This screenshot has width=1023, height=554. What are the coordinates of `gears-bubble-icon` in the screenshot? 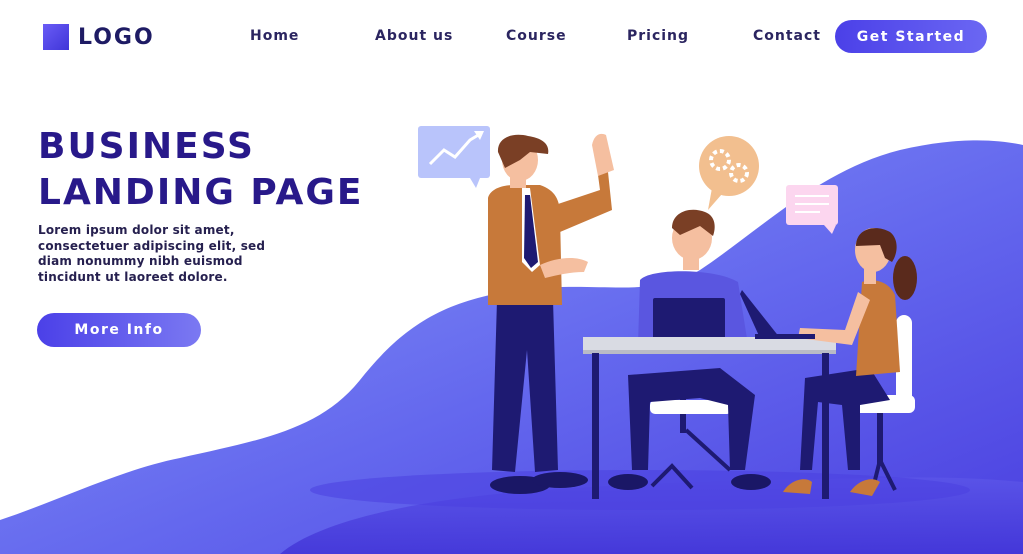 It's located at (729, 173).